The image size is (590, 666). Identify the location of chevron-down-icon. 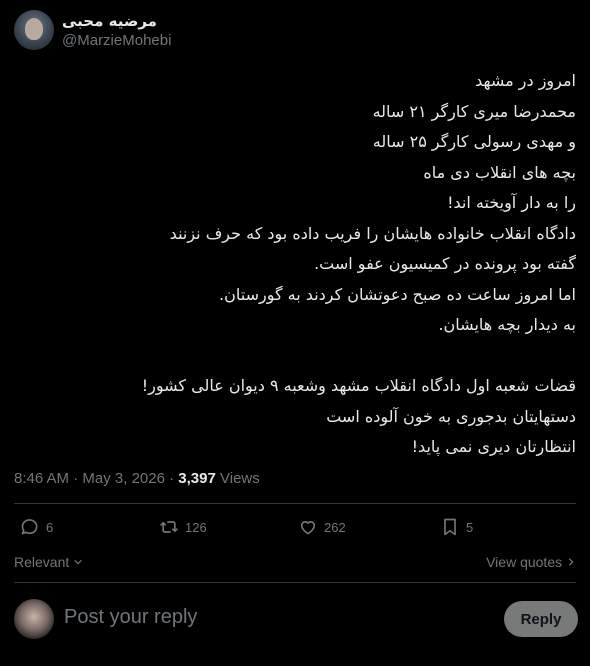
(78, 562).